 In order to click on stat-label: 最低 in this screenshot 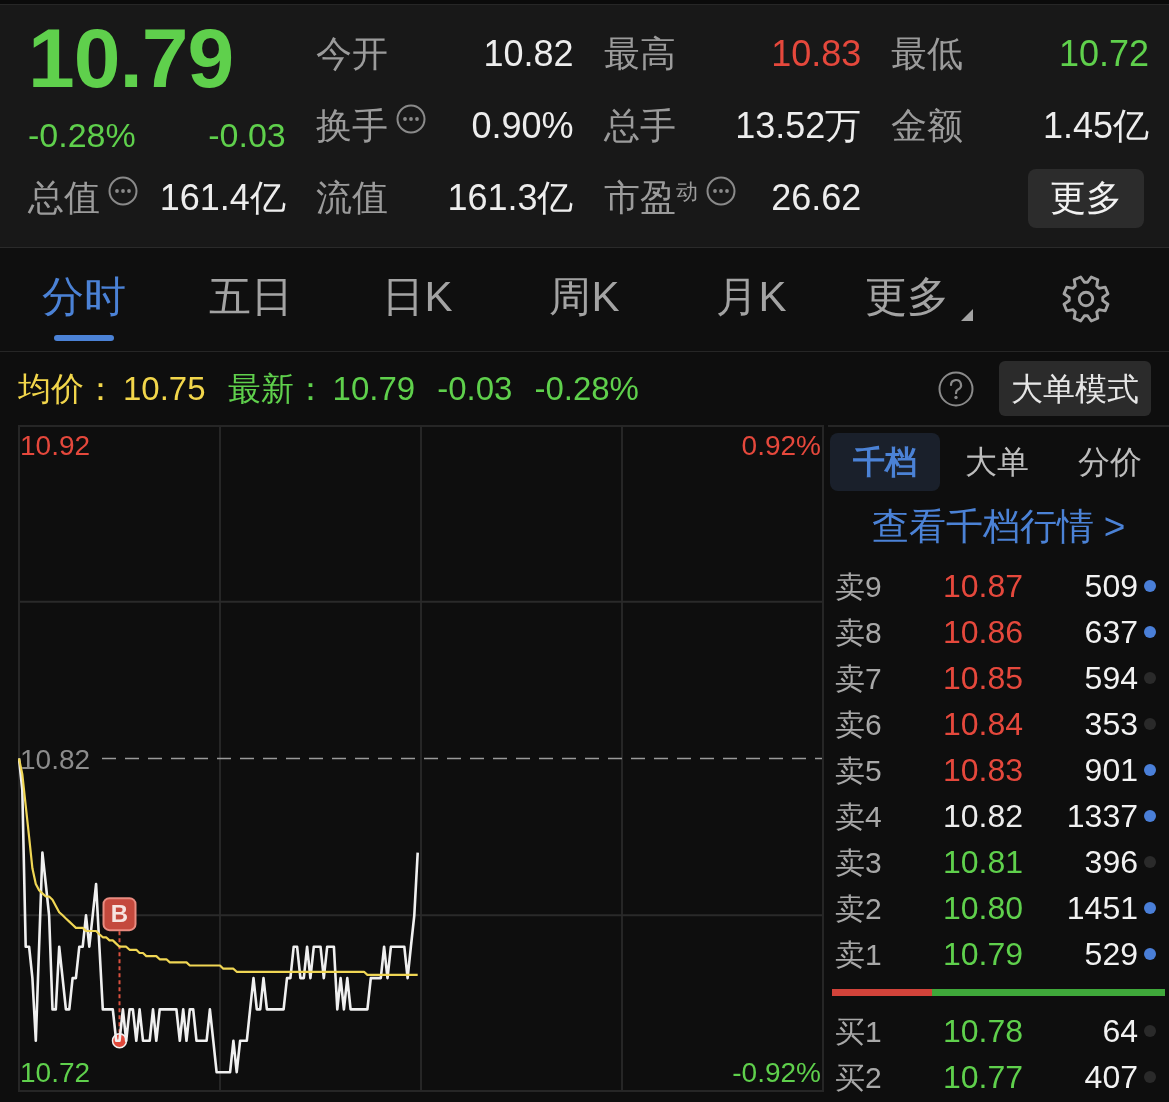, I will do `click(927, 54)`.